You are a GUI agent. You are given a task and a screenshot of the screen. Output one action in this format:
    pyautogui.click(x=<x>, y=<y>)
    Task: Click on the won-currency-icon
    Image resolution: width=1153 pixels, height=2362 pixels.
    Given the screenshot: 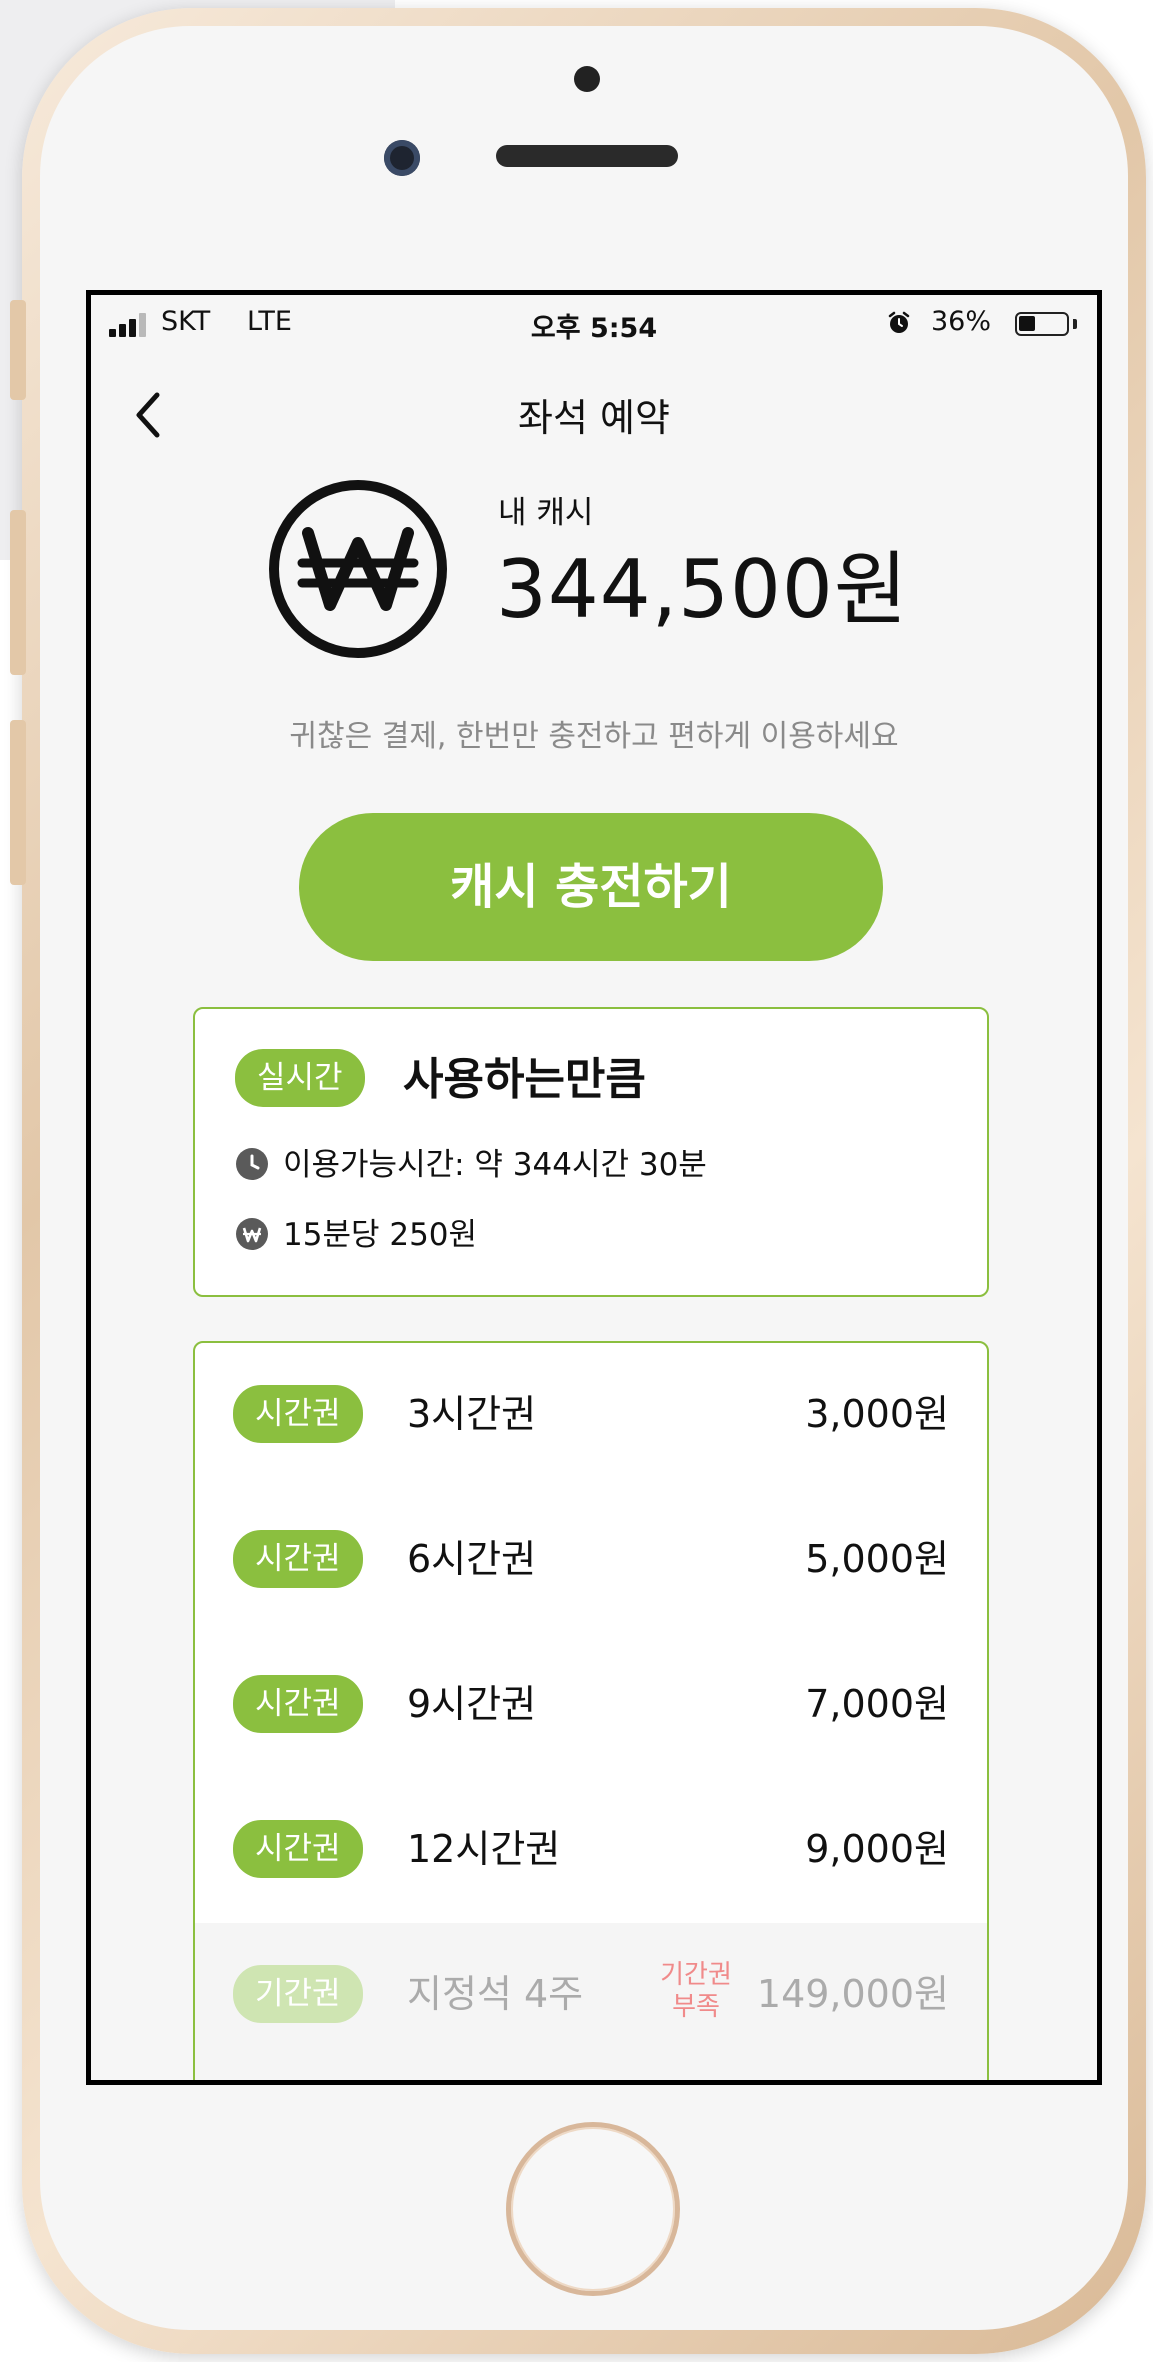 What is the action you would take?
    pyautogui.click(x=358, y=569)
    